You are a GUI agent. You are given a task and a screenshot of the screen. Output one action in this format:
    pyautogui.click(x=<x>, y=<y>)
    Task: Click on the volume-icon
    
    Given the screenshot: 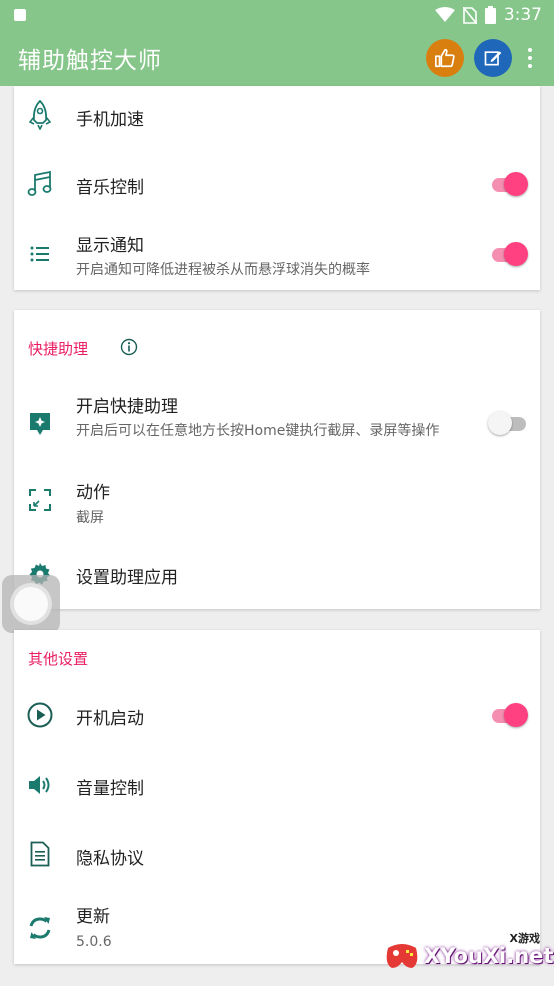 What is the action you would take?
    pyautogui.click(x=40, y=785)
    